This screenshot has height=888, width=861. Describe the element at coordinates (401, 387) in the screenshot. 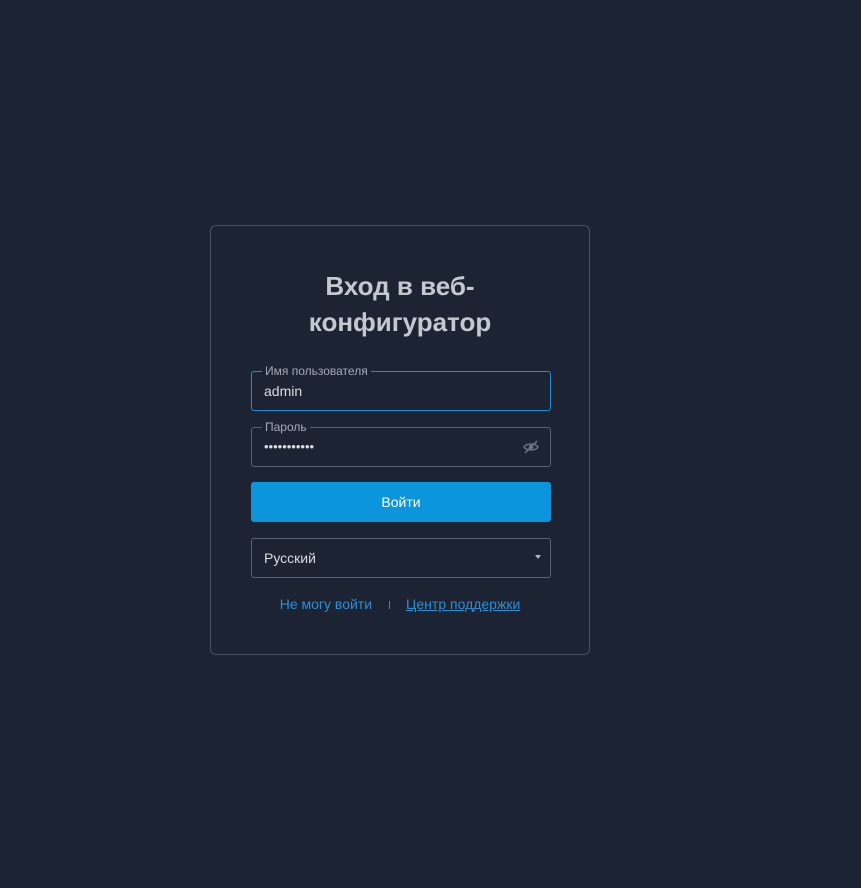

I see `username-field: Имя пользователя admin` at that location.